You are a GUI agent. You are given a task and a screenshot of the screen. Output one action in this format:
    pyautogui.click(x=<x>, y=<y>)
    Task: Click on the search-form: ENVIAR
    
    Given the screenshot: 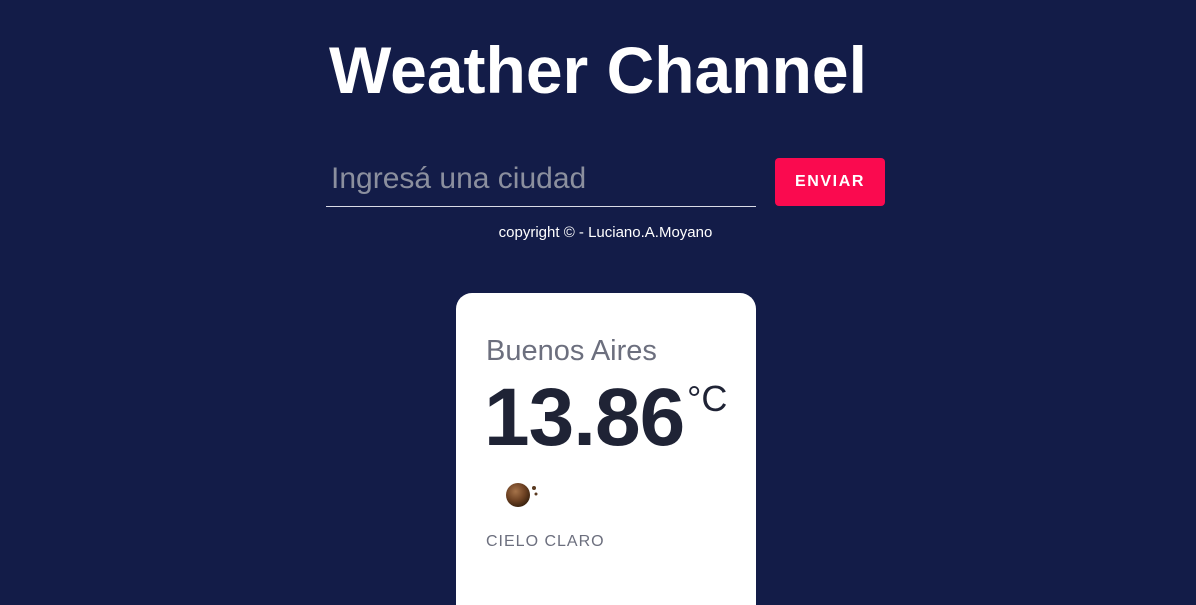 What is the action you would take?
    pyautogui.click(x=606, y=180)
    